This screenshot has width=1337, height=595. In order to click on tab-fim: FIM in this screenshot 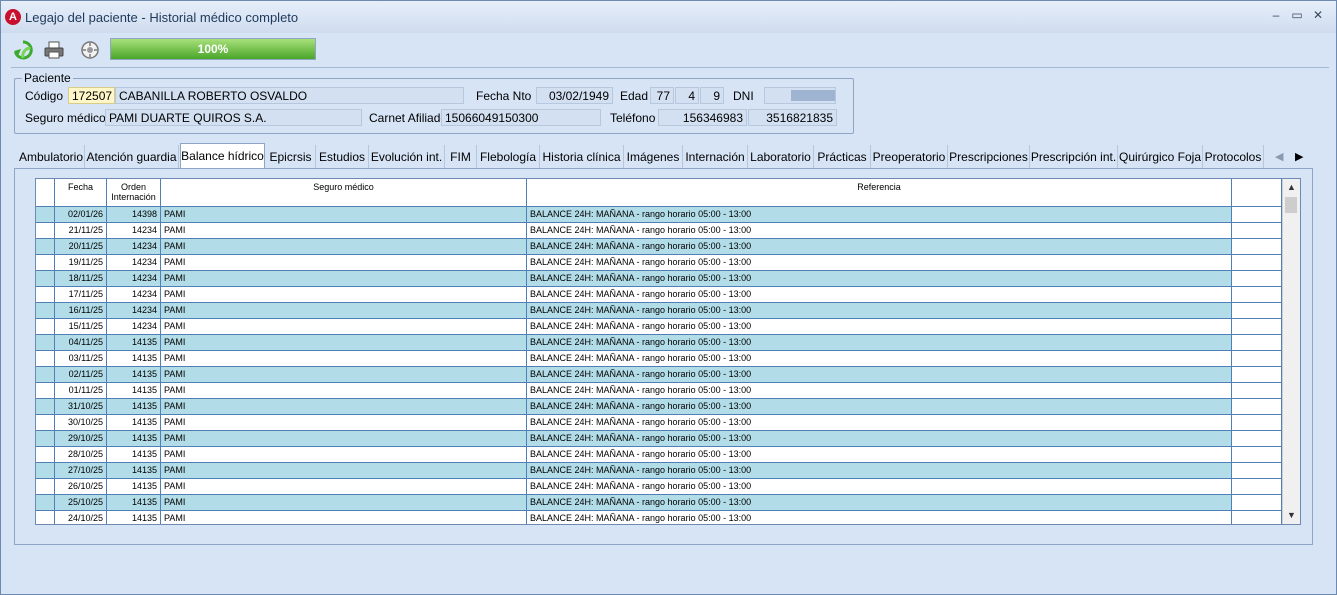, I will do `click(461, 157)`.